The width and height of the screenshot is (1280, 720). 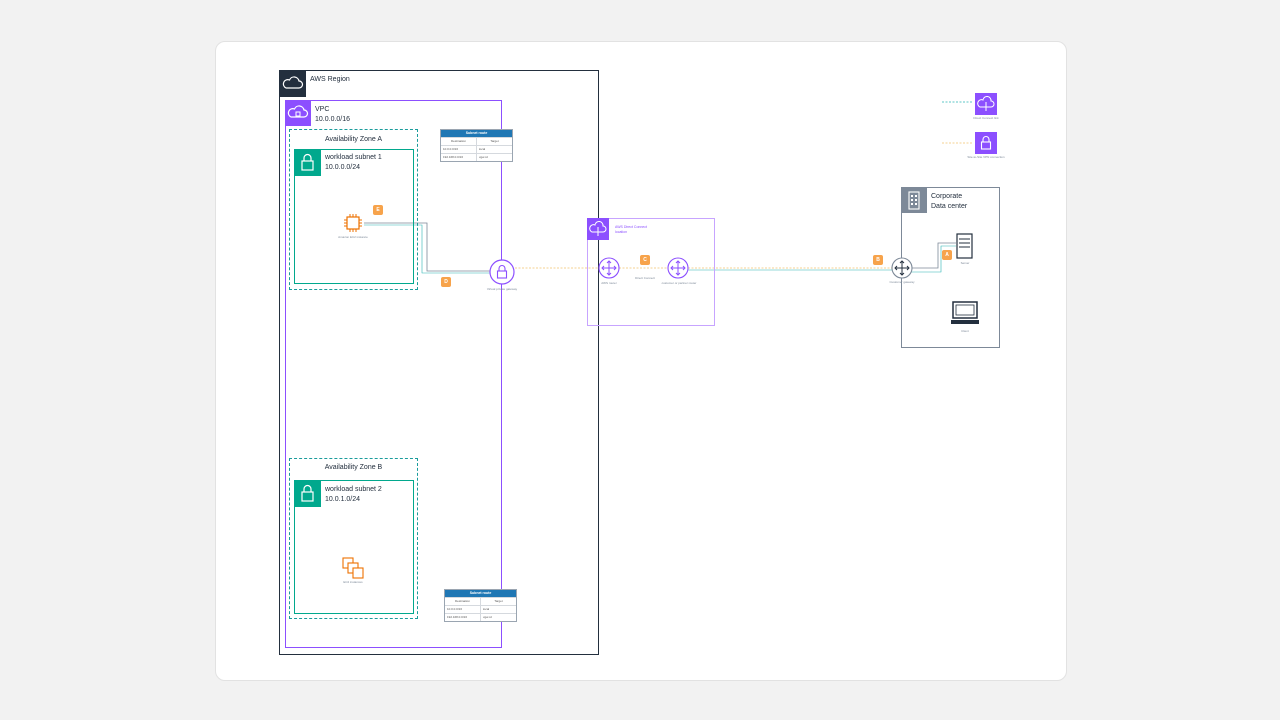 What do you see at coordinates (986, 104) in the screenshot?
I see `legend-dx-icon` at bounding box center [986, 104].